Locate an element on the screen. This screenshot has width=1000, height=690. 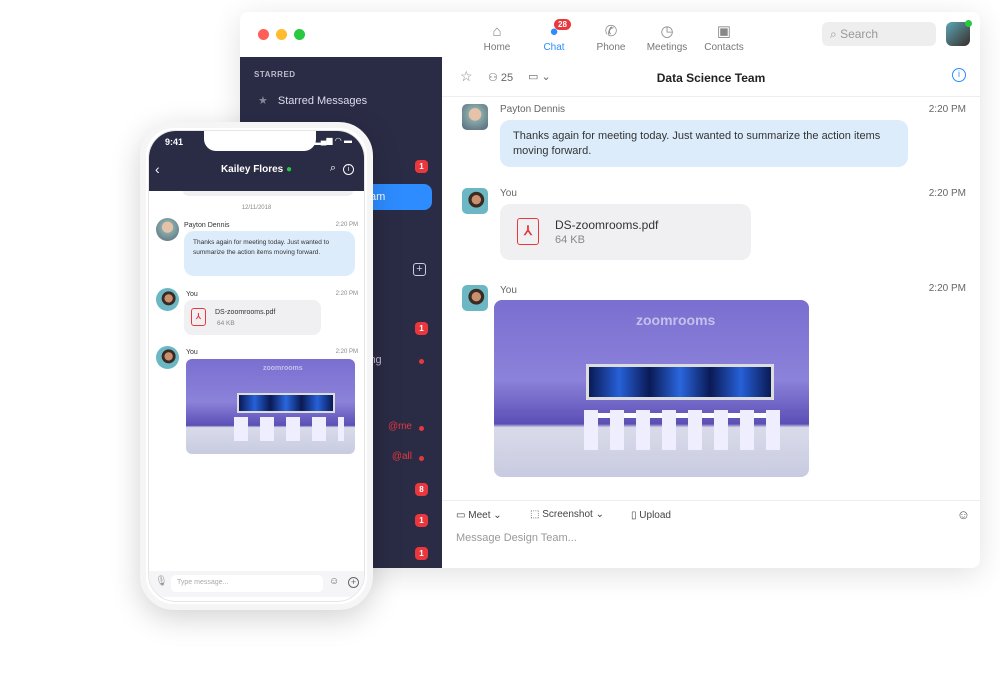
nav-home: ⌂ Home is located at coordinates (497, 37).